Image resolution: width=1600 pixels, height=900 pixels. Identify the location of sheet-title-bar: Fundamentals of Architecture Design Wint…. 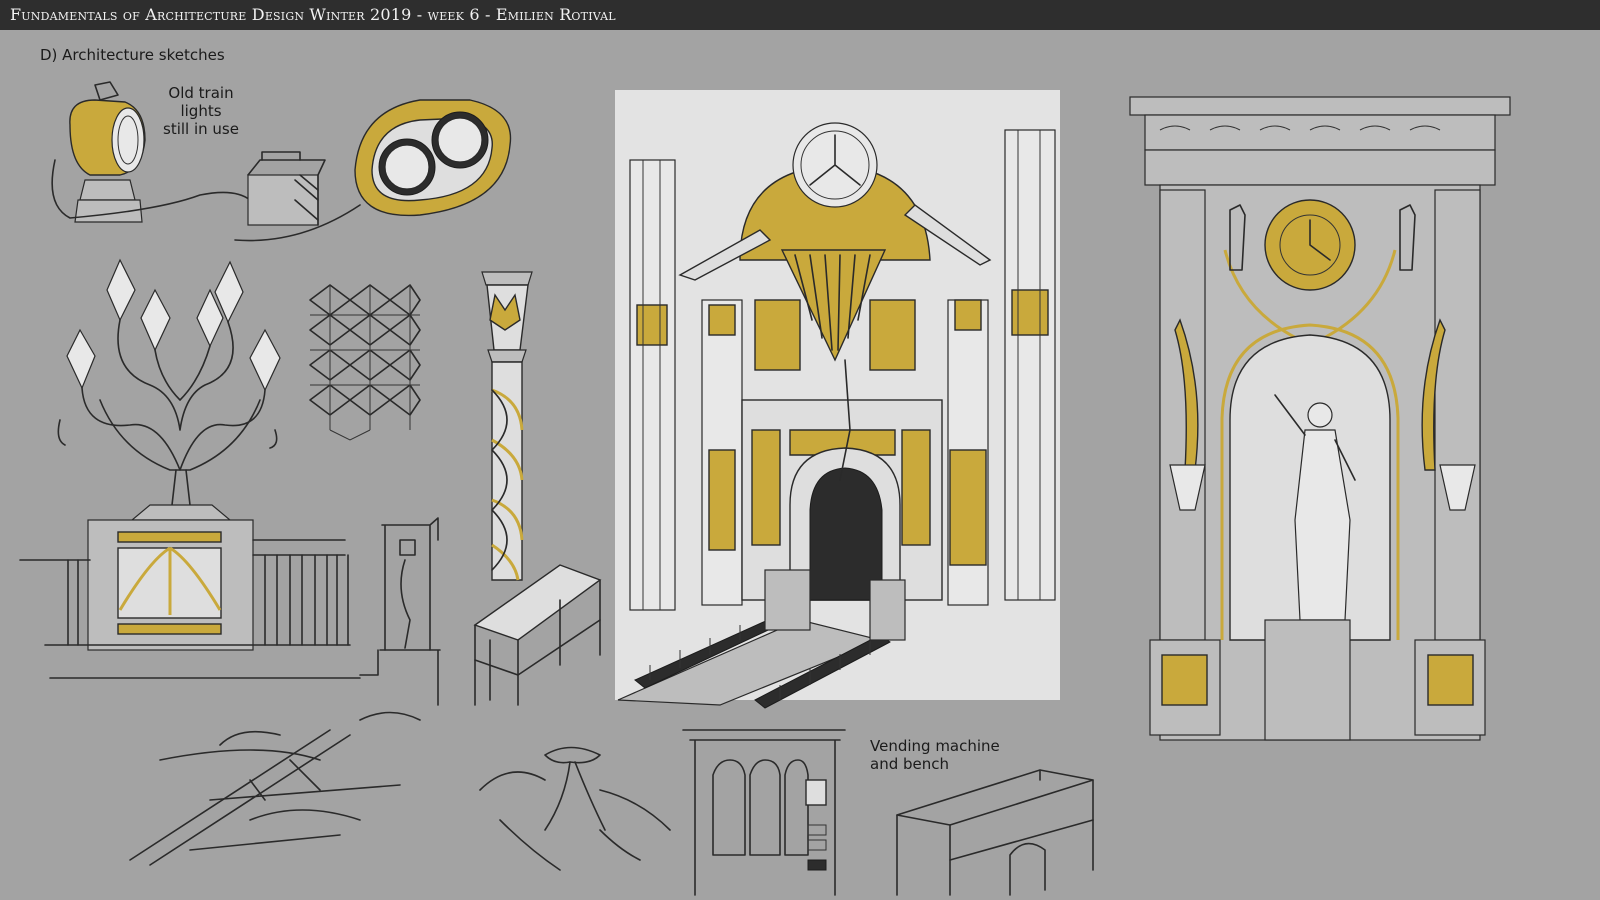
(800, 15).